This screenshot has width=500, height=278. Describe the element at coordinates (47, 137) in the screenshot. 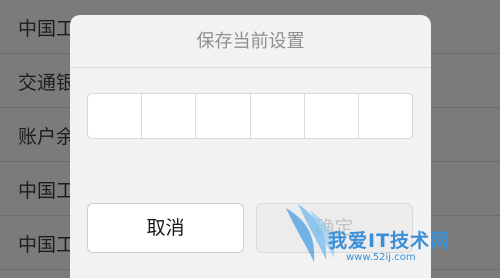

I see `list-item-label: 账户余` at that location.